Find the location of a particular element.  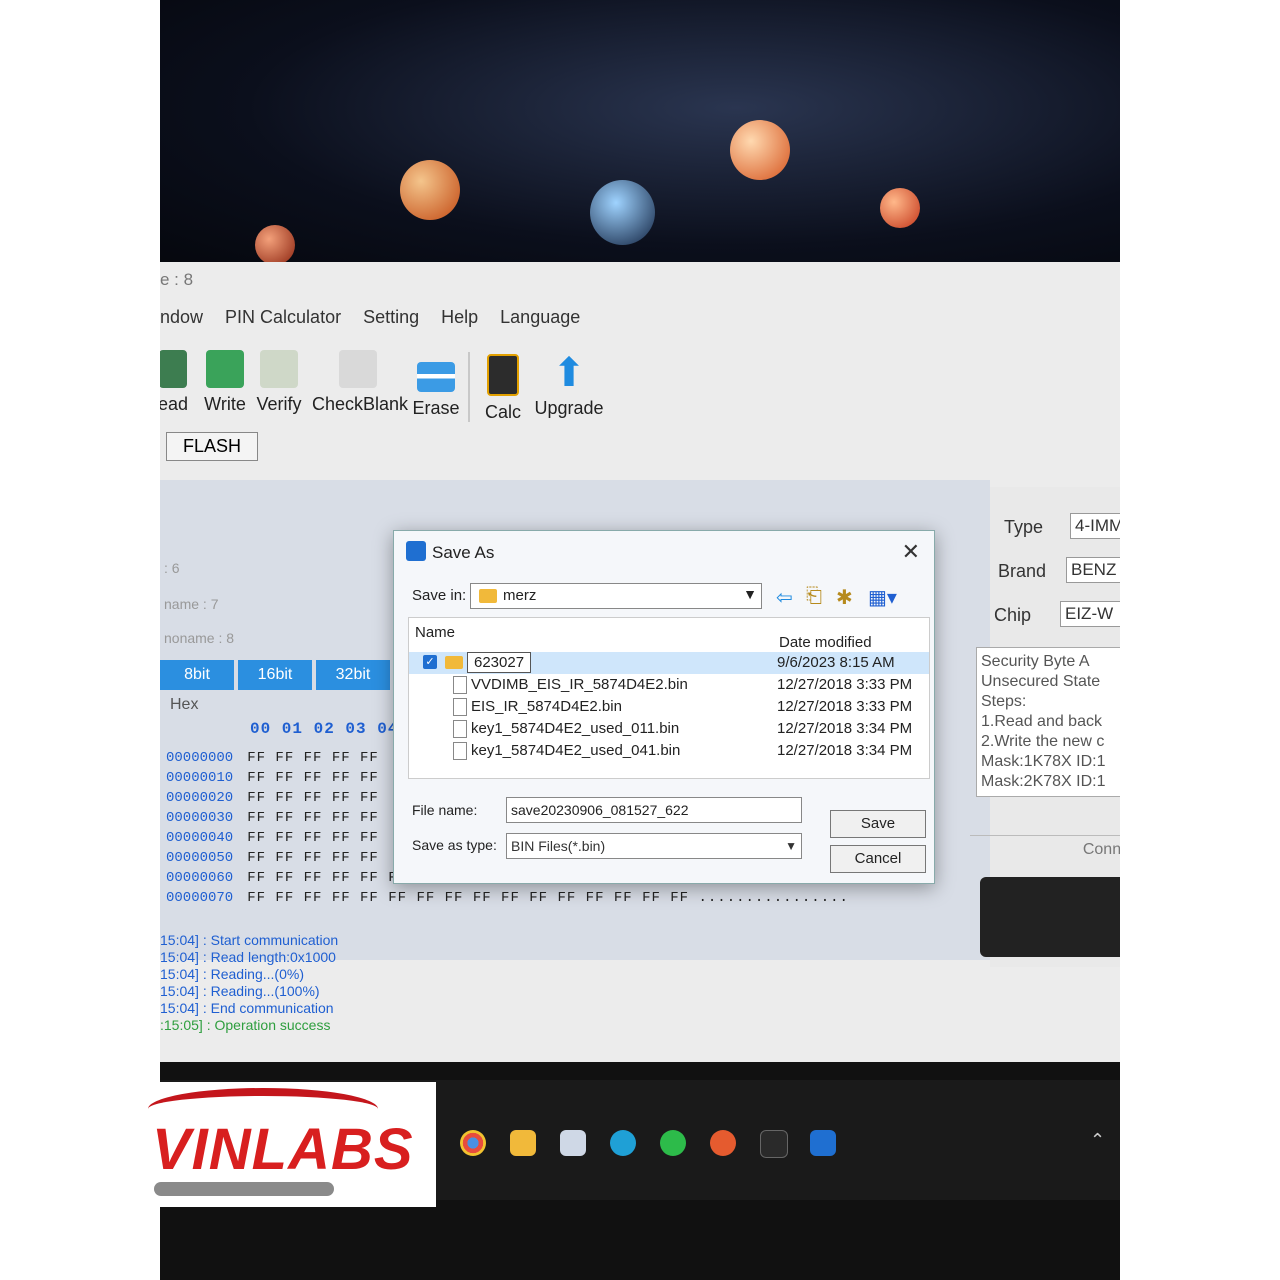

write-icon is located at coordinates (225, 369).